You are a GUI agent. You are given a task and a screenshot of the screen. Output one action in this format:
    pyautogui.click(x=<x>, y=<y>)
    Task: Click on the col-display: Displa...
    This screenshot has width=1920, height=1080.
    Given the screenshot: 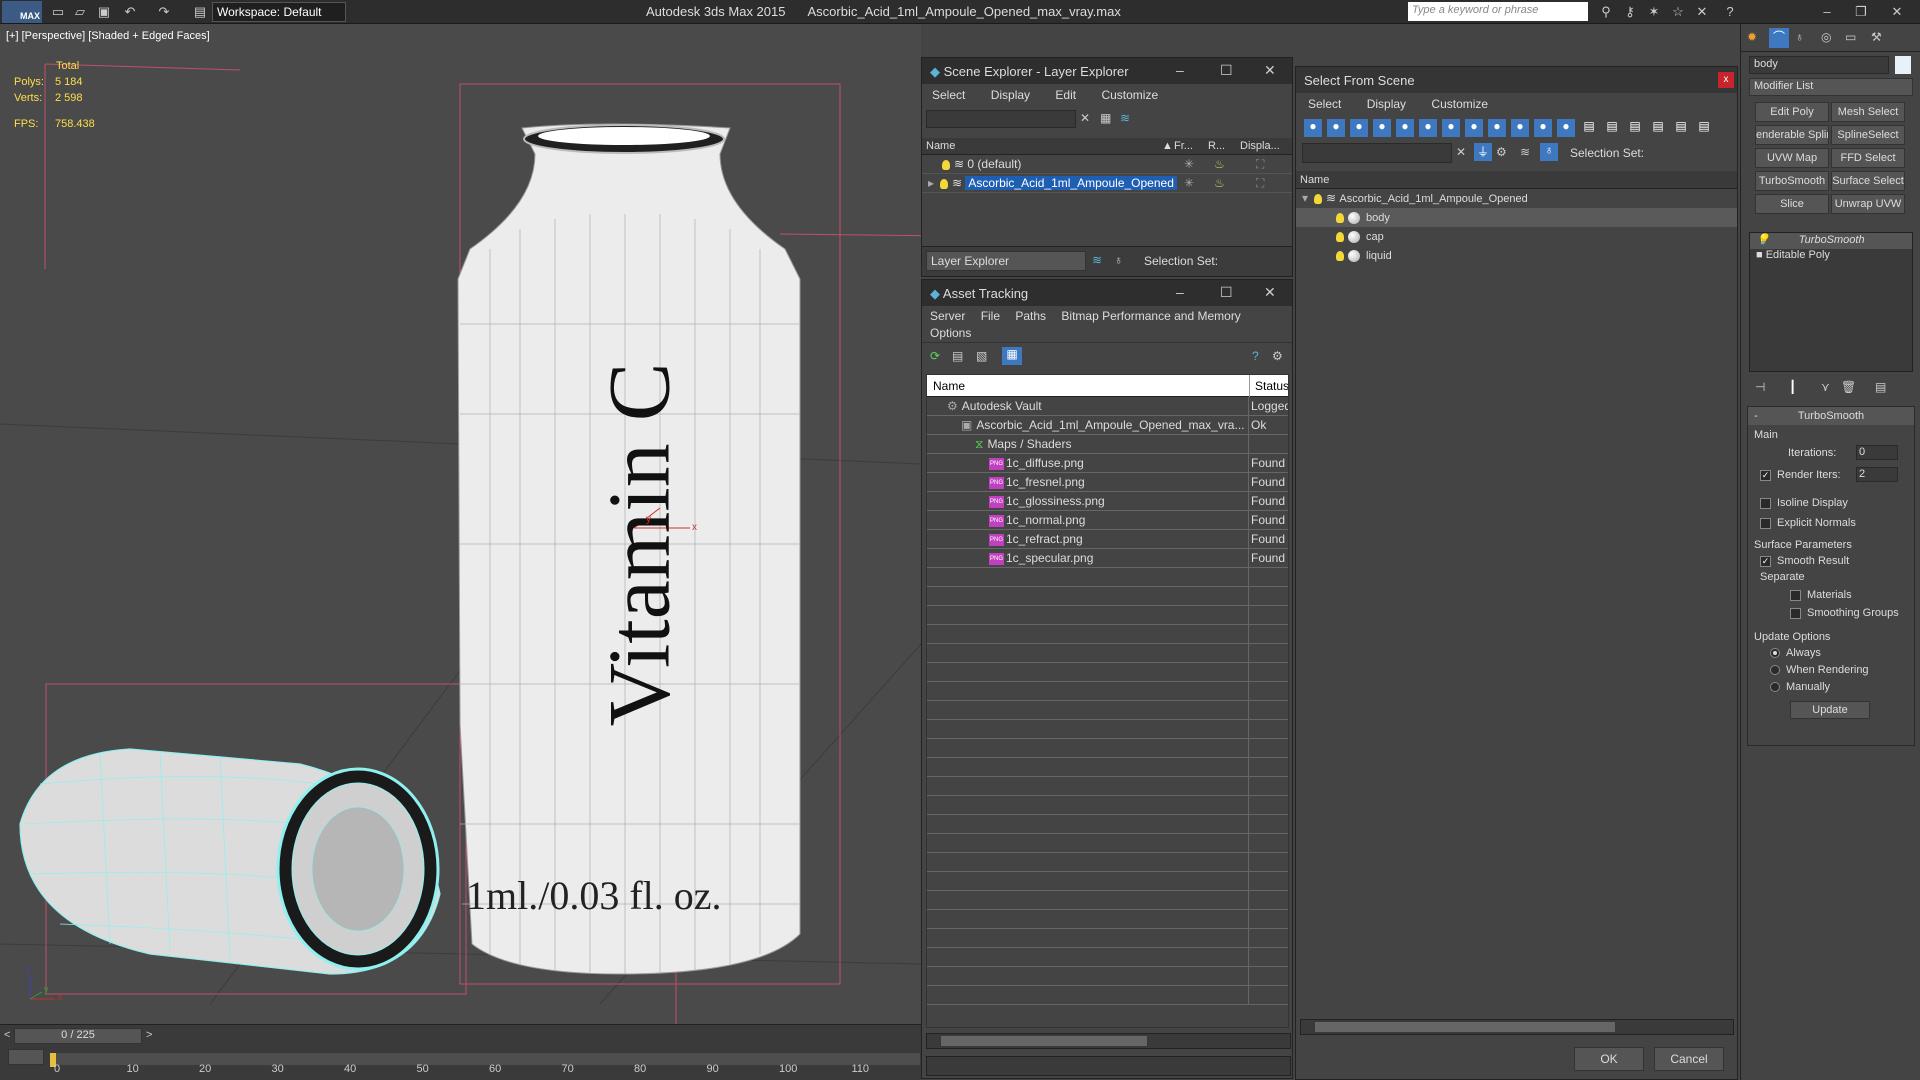 What is the action you would take?
    pyautogui.click(x=1260, y=146)
    